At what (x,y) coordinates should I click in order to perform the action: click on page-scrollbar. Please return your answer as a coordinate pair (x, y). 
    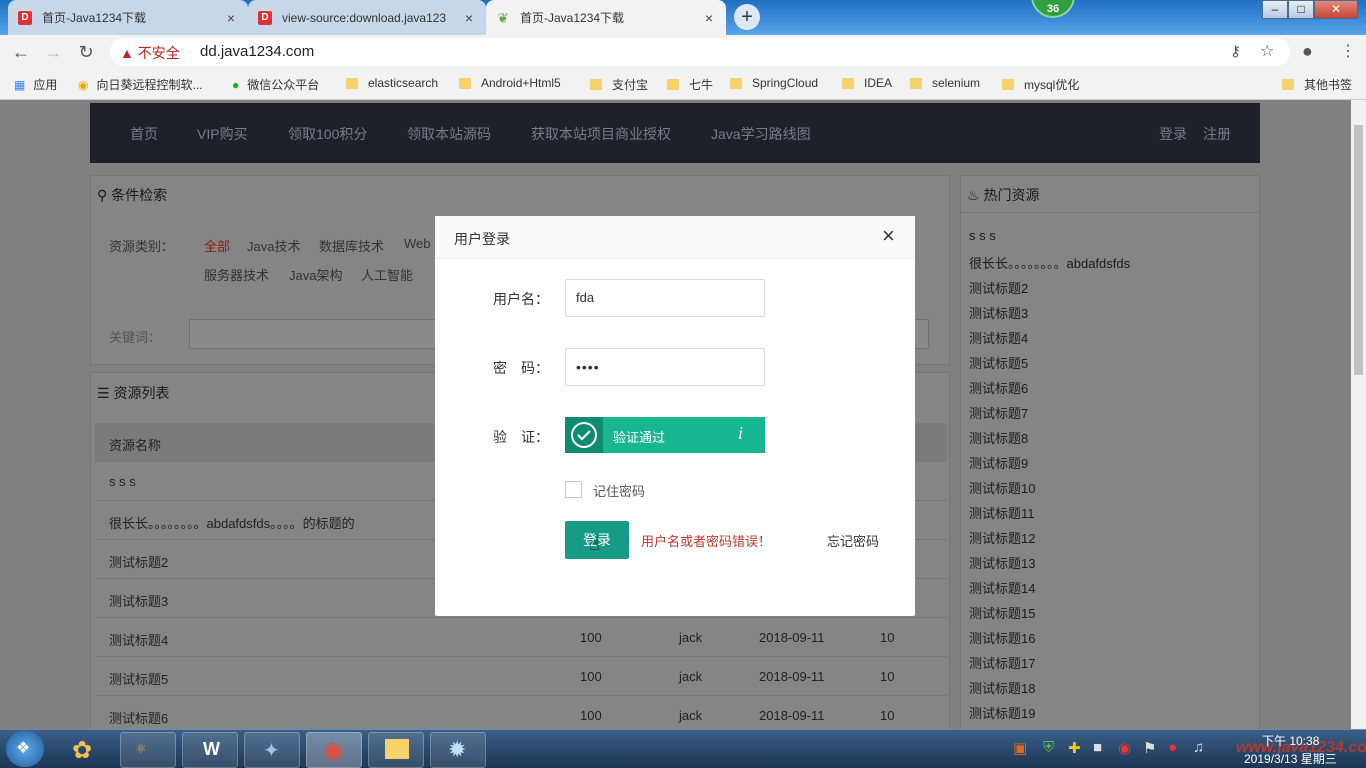
    Looking at the image, I should click on (1358, 414).